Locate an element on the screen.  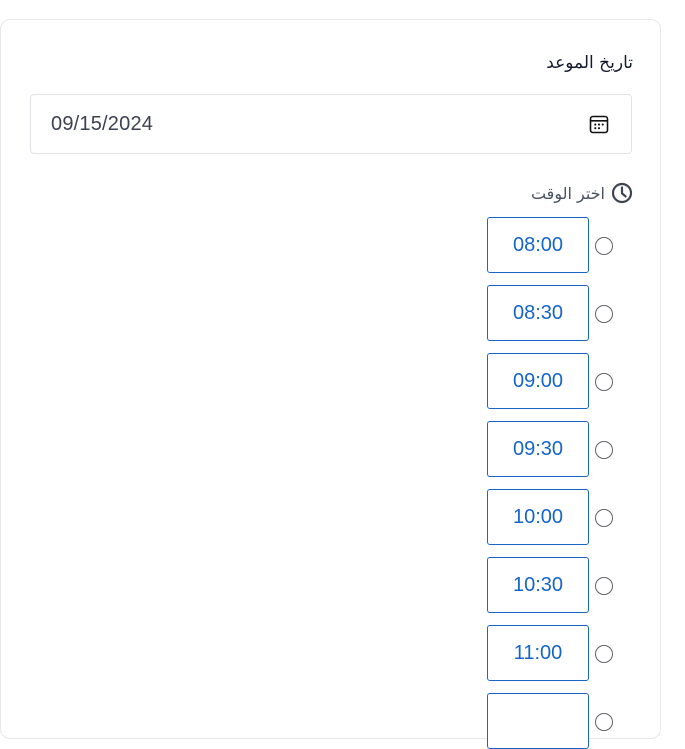
time-slot-row: 08:00 is located at coordinates (552, 245).